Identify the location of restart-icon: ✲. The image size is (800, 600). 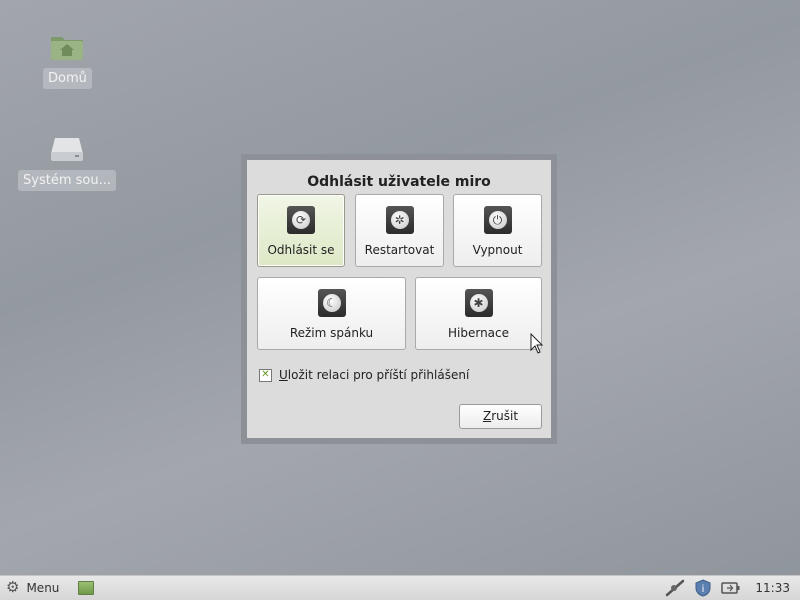
(399, 220).